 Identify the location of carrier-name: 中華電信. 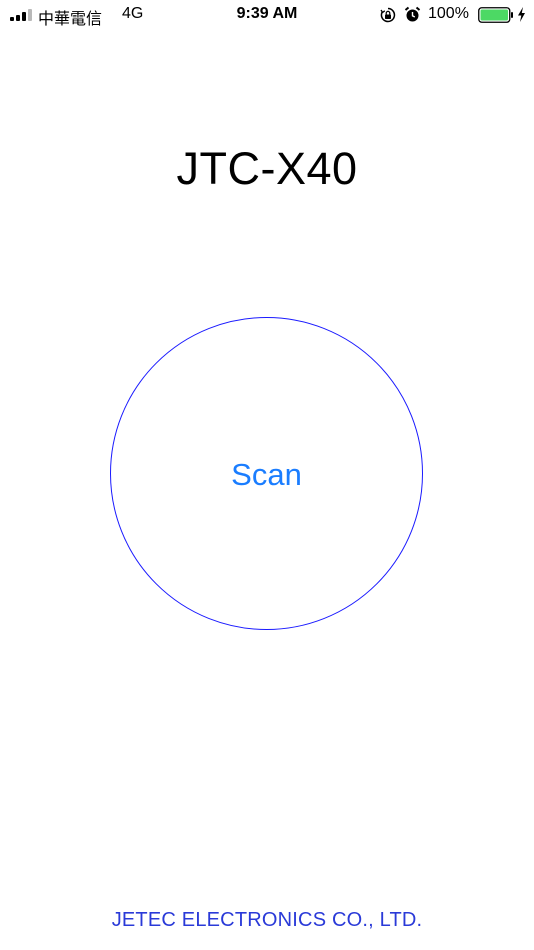
(70, 18).